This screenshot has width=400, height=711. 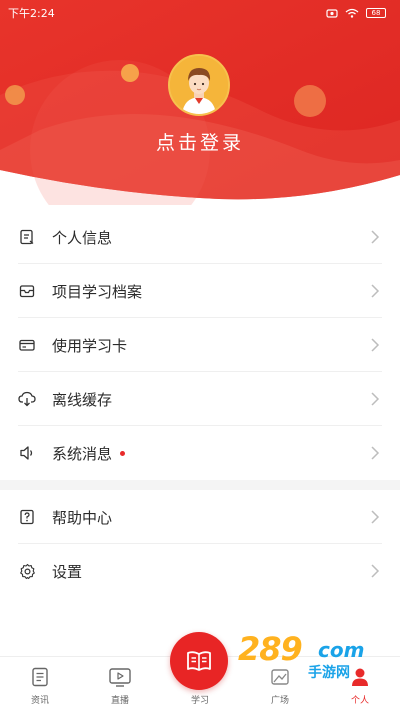 What do you see at coordinates (332, 13) in the screenshot?
I see `alarm-icon` at bounding box center [332, 13].